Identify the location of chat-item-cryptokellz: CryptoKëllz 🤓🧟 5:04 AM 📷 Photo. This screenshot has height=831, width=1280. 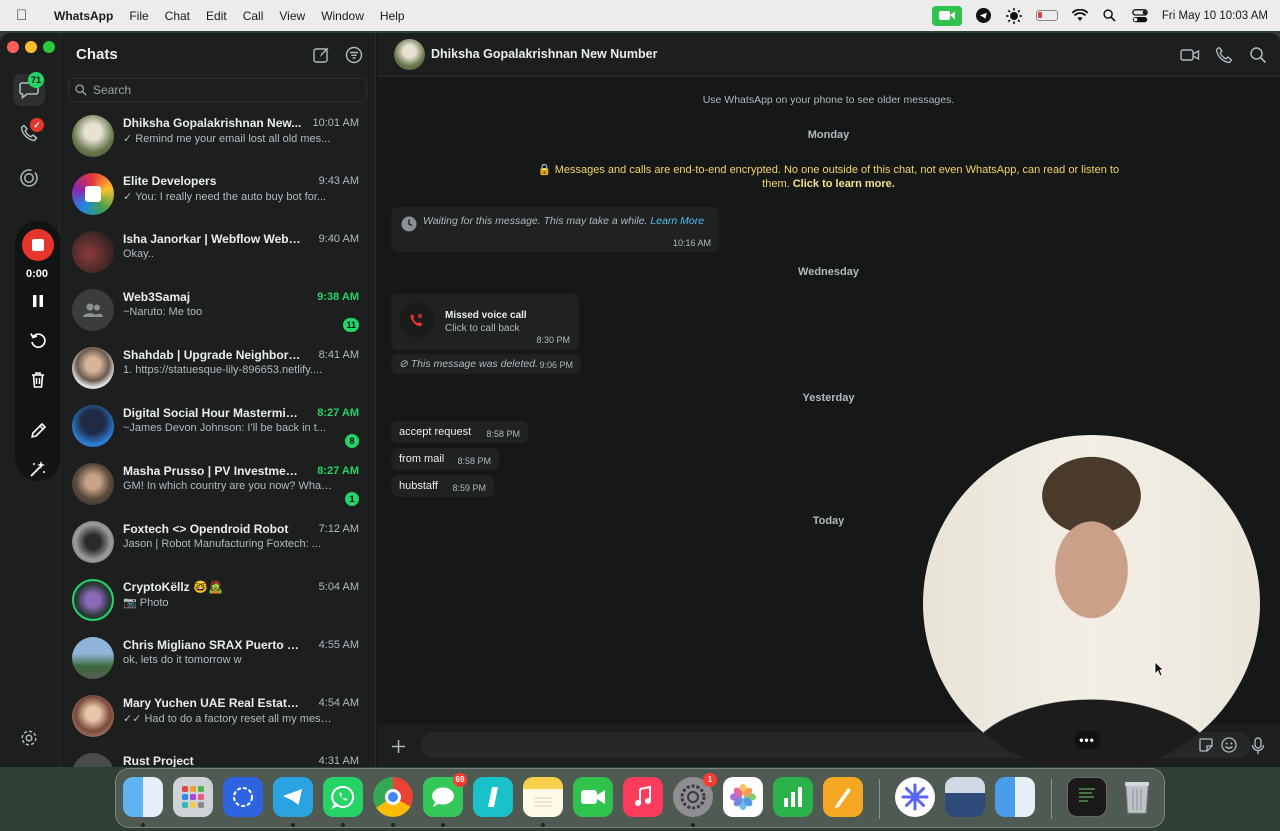
(218, 602).